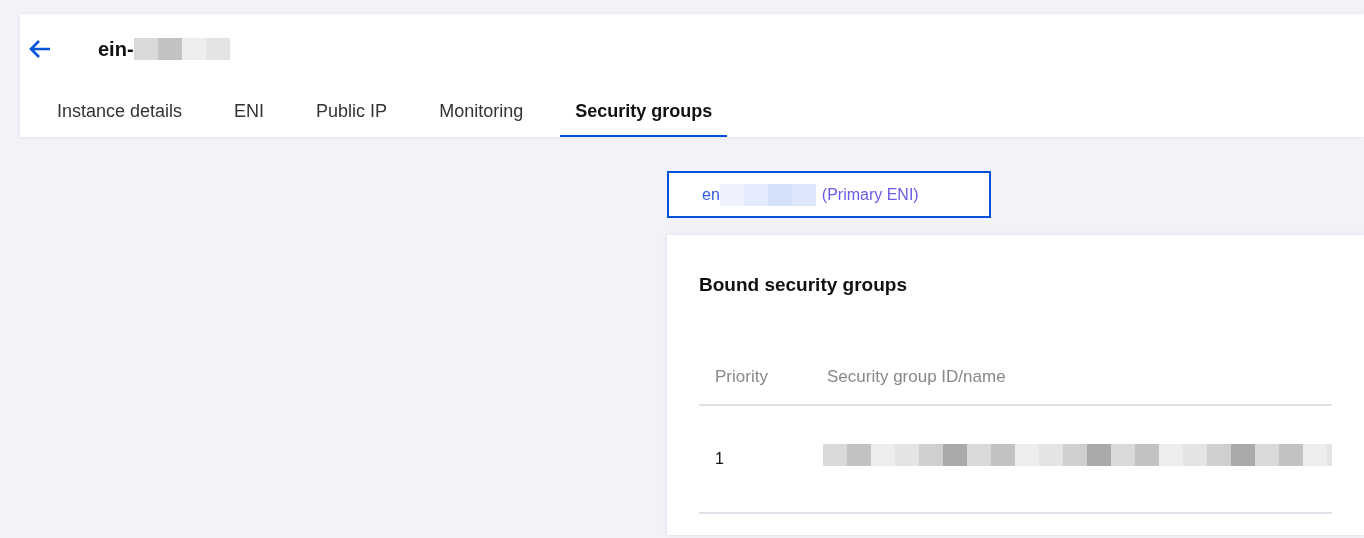 This screenshot has height=538, width=1364. I want to click on tab: ENI, so click(249, 117).